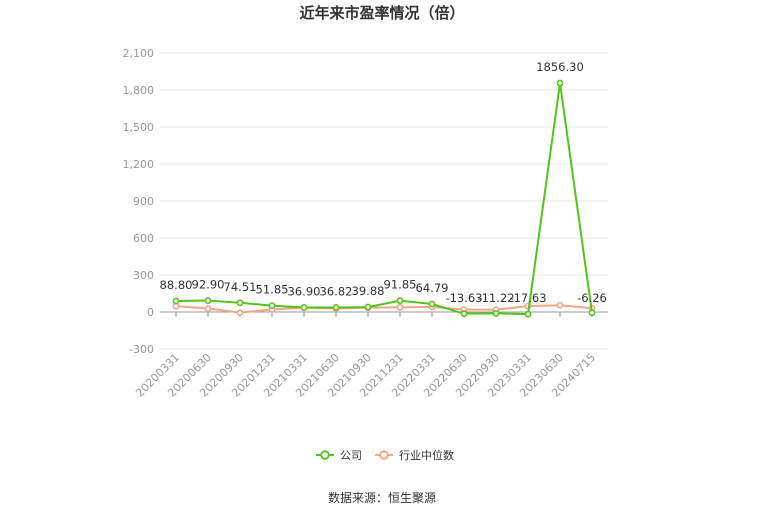 The width and height of the screenshot is (765, 517). What do you see at coordinates (139, 53) in the screenshot?
I see `y-tick-label: 2,100` at bounding box center [139, 53].